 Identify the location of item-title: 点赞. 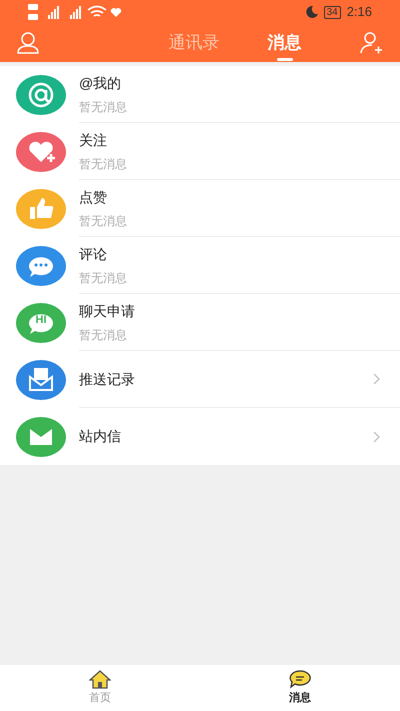
(93, 197).